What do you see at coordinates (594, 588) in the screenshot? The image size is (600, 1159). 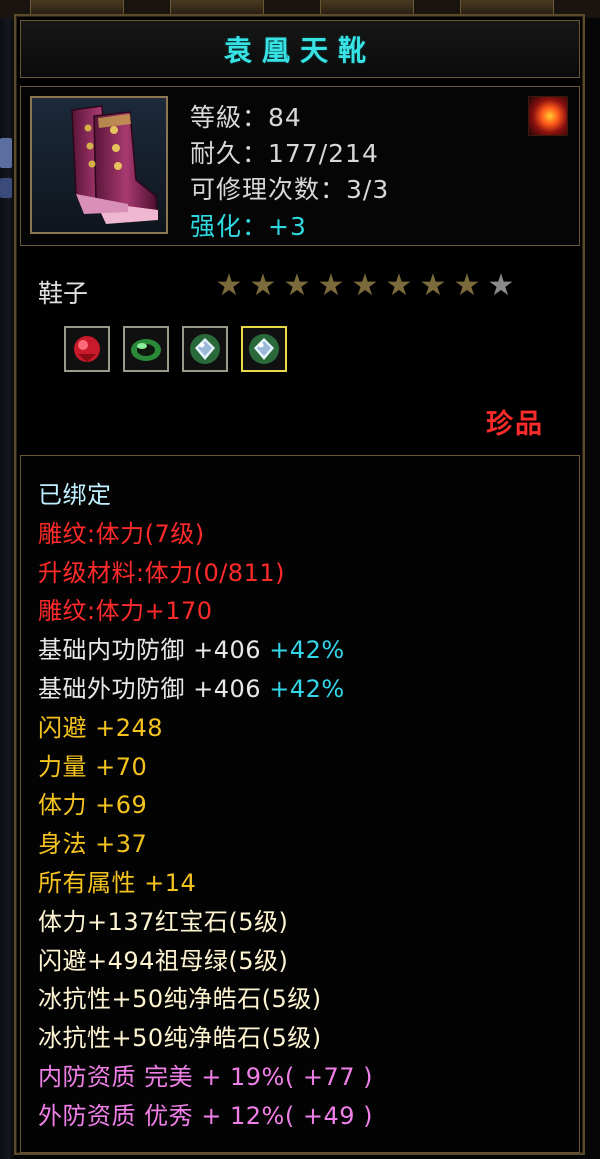 I see `background-right-strip` at bounding box center [594, 588].